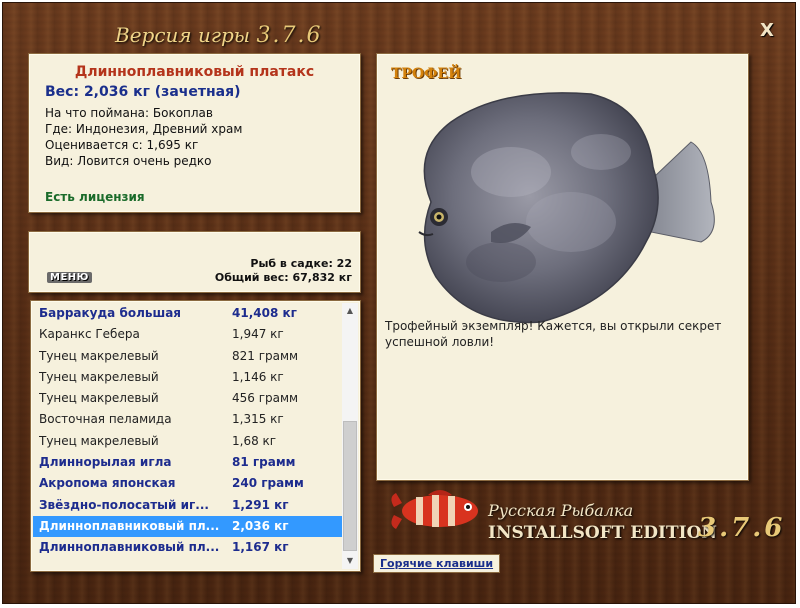  I want to click on brand-name: Русская Рыбалка, so click(561, 510).